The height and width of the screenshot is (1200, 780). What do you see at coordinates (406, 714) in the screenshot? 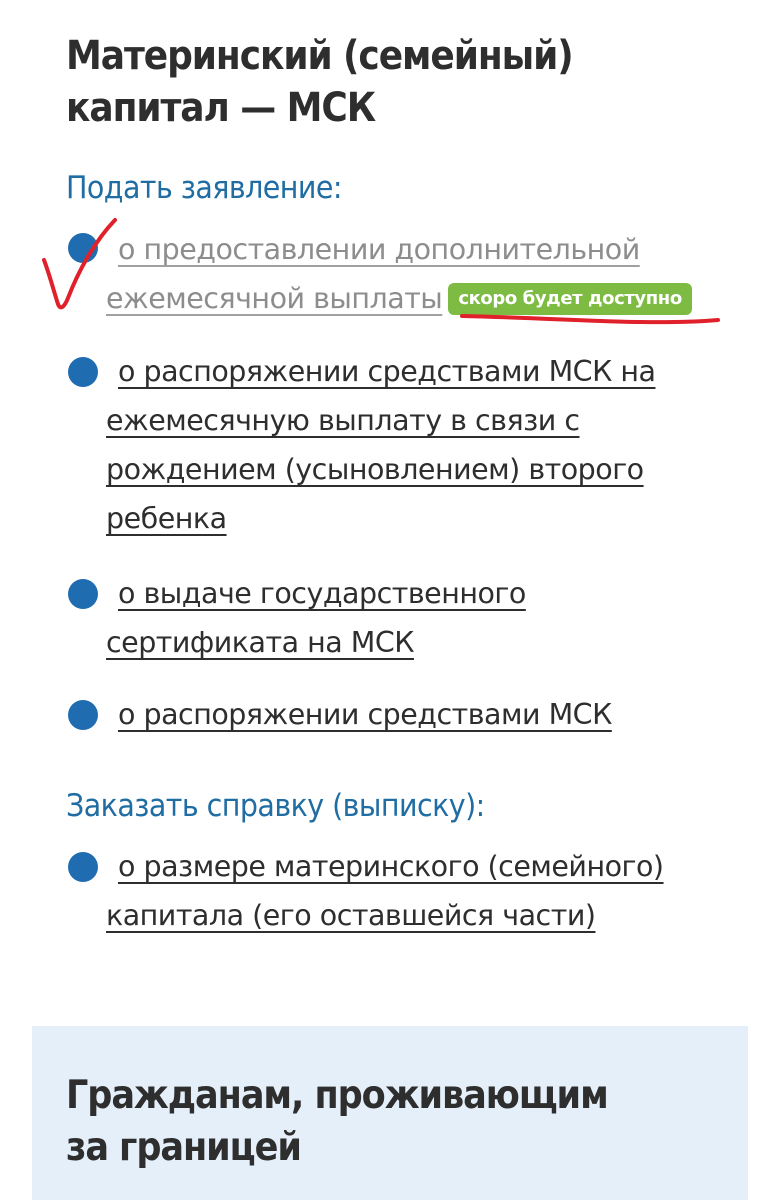
I see `link-capital-disposal: о распоряжении средствами МСК` at bounding box center [406, 714].